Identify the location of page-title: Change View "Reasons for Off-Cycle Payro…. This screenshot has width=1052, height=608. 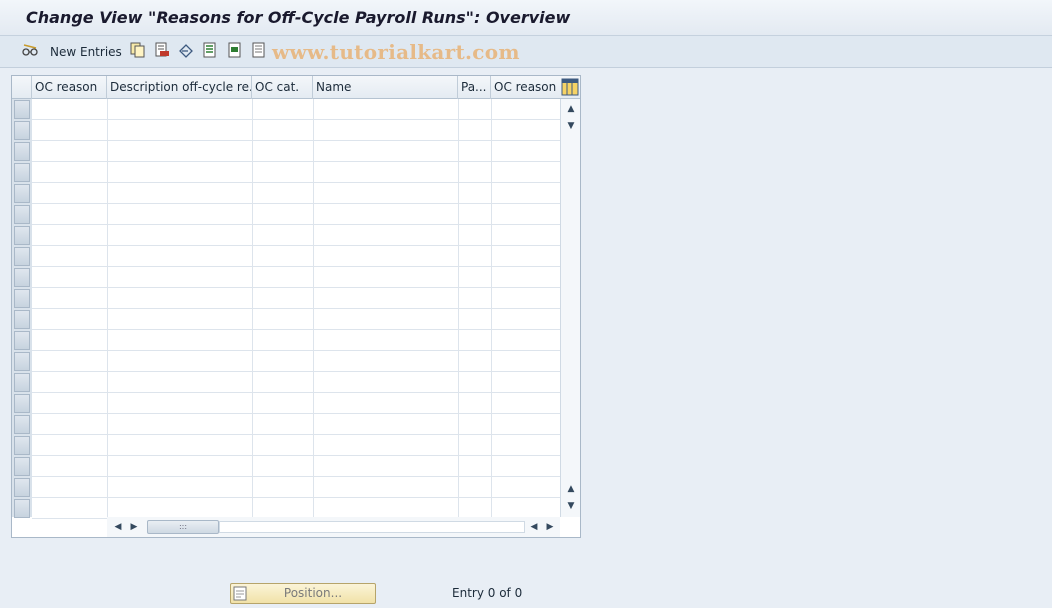
(298, 17).